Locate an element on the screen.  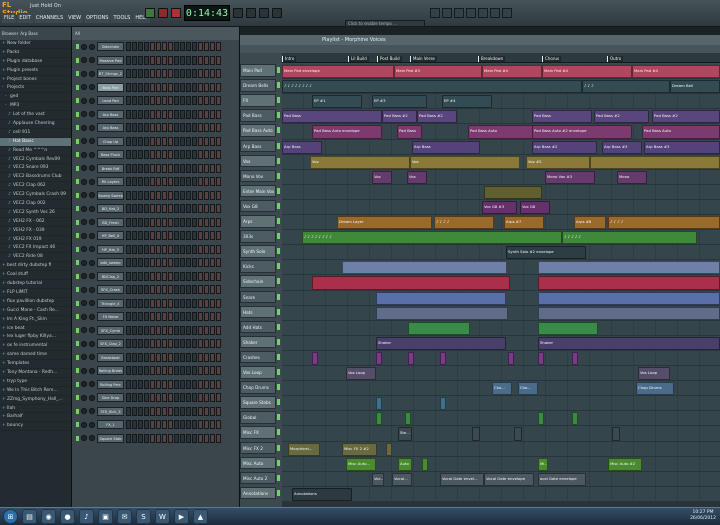
piano-roll-icon is located at coordinates (447, 13).